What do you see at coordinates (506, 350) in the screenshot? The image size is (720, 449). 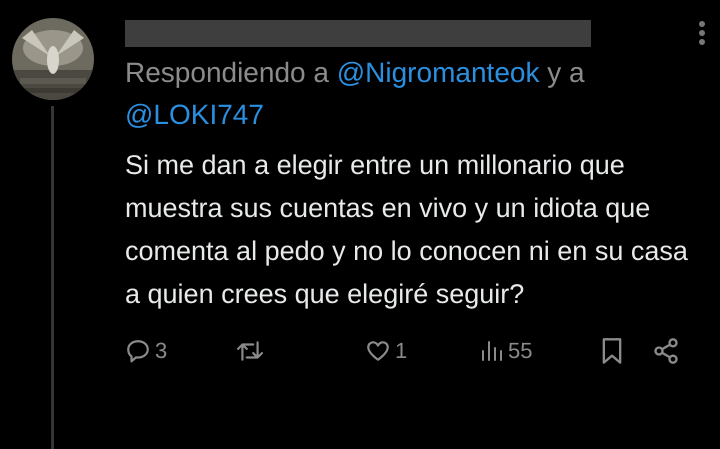 I see `views-button: 55` at bounding box center [506, 350].